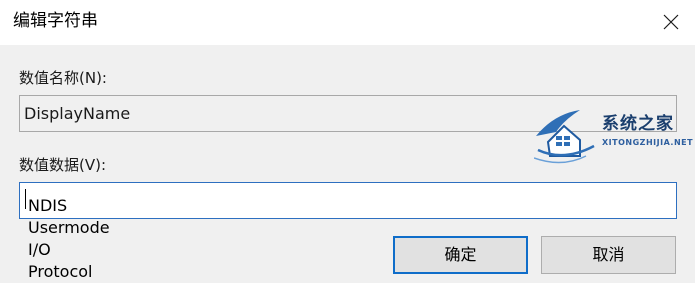 This screenshot has height=283, width=695. What do you see at coordinates (564, 137) in the screenshot?
I see `house-logo-icon` at bounding box center [564, 137].